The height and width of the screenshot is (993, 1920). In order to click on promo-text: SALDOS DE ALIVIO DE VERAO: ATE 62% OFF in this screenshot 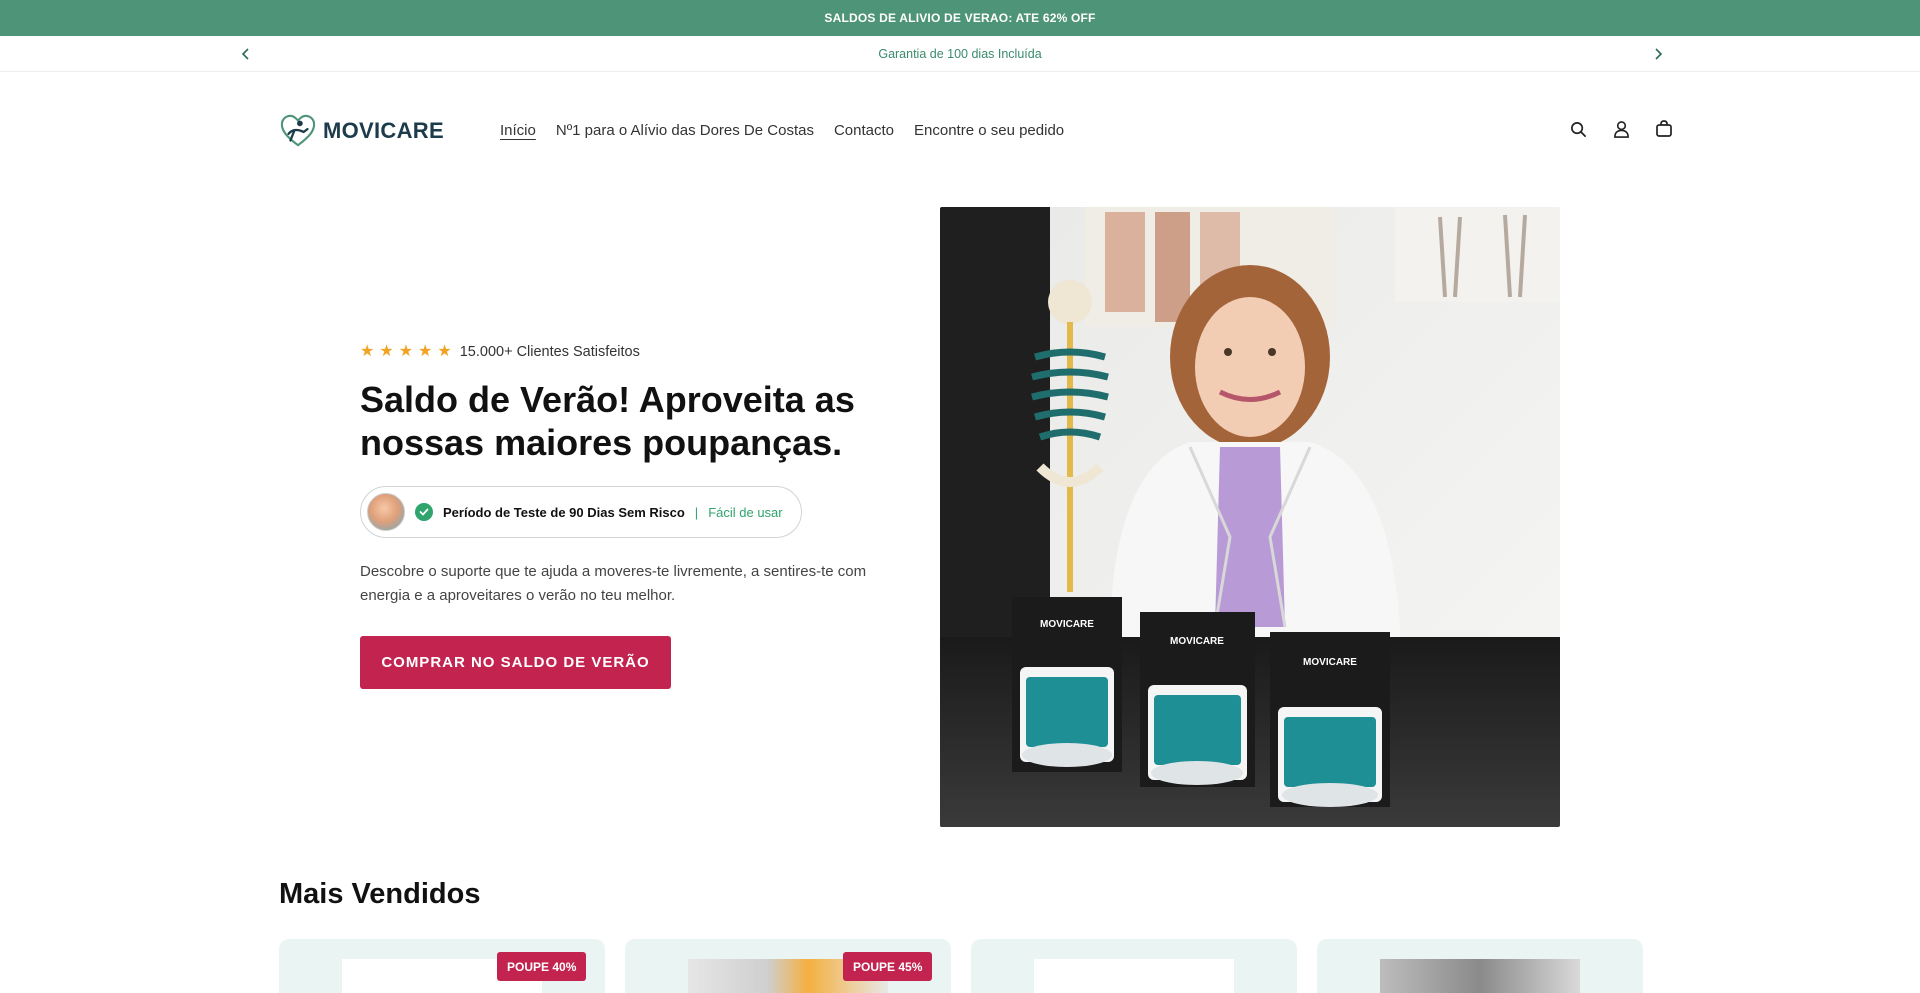, I will do `click(960, 18)`.